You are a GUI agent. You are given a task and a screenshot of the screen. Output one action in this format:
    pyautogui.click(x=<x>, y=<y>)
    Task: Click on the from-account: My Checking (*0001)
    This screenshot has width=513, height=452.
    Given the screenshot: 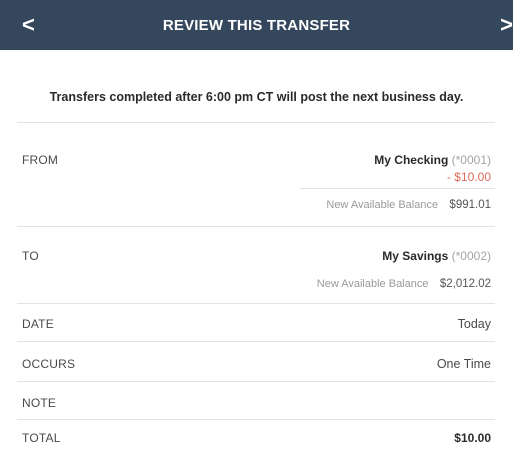 What is the action you would take?
    pyautogui.click(x=432, y=160)
    